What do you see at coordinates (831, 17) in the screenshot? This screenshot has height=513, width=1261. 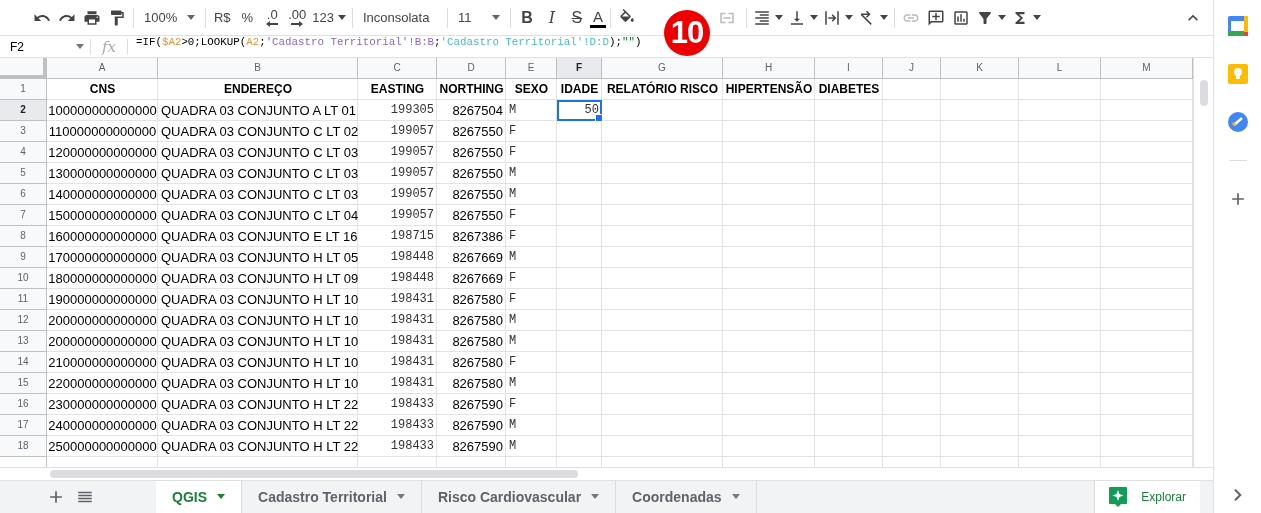 I see `wrap-icon` at bounding box center [831, 17].